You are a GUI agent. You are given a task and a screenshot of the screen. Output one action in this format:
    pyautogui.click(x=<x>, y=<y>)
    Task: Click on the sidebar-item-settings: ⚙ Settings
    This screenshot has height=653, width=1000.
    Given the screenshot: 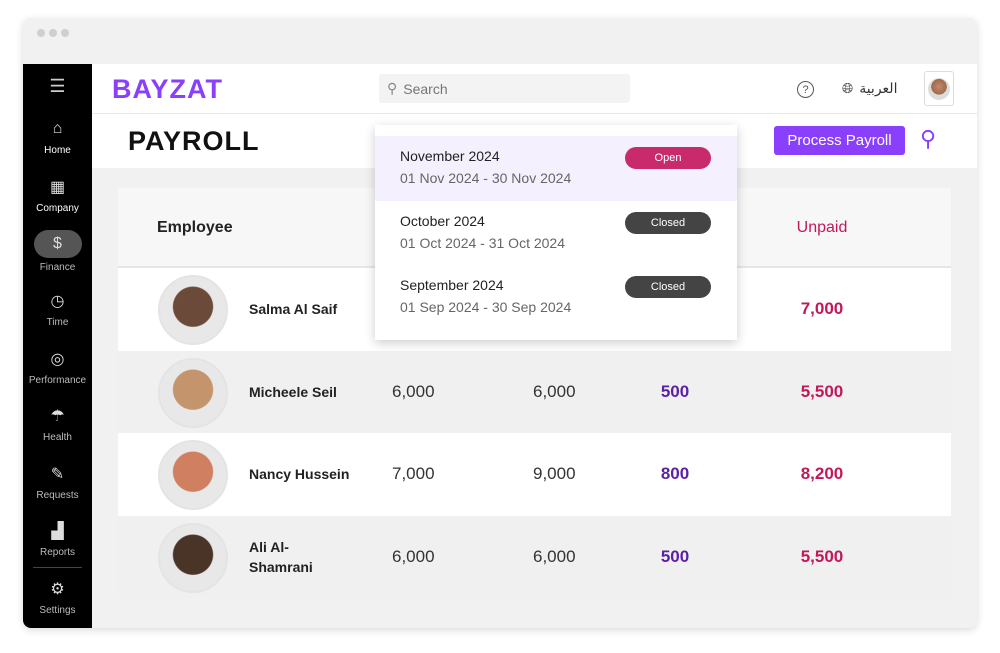 What is the action you would take?
    pyautogui.click(x=57, y=596)
    